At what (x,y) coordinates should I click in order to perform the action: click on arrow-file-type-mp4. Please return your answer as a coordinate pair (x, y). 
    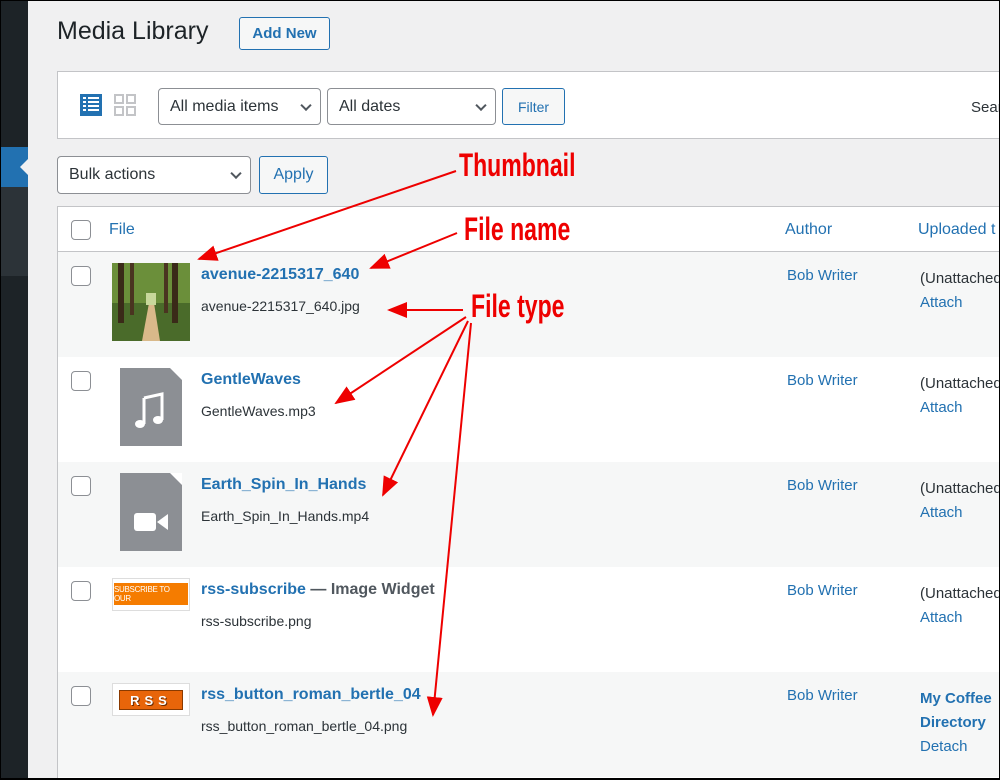
    Looking at the image, I should click on (425, 408).